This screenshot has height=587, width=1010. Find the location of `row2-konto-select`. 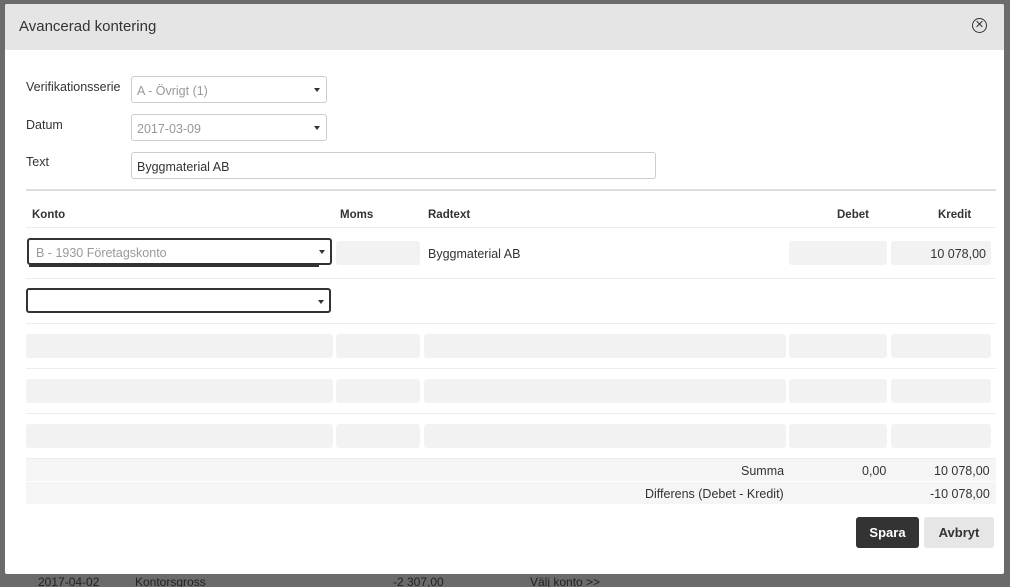

row2-konto-select is located at coordinates (178, 300).